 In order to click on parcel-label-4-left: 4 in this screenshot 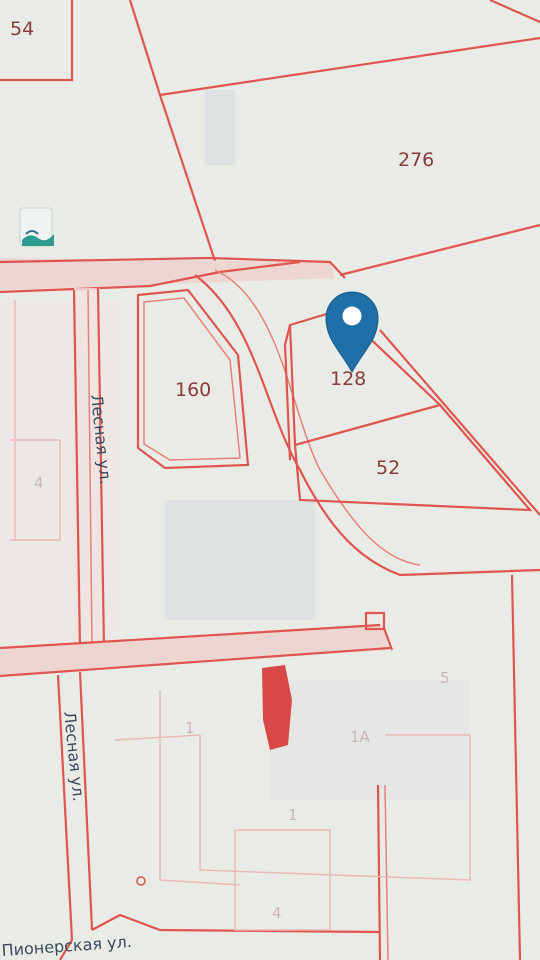, I will do `click(39, 483)`.